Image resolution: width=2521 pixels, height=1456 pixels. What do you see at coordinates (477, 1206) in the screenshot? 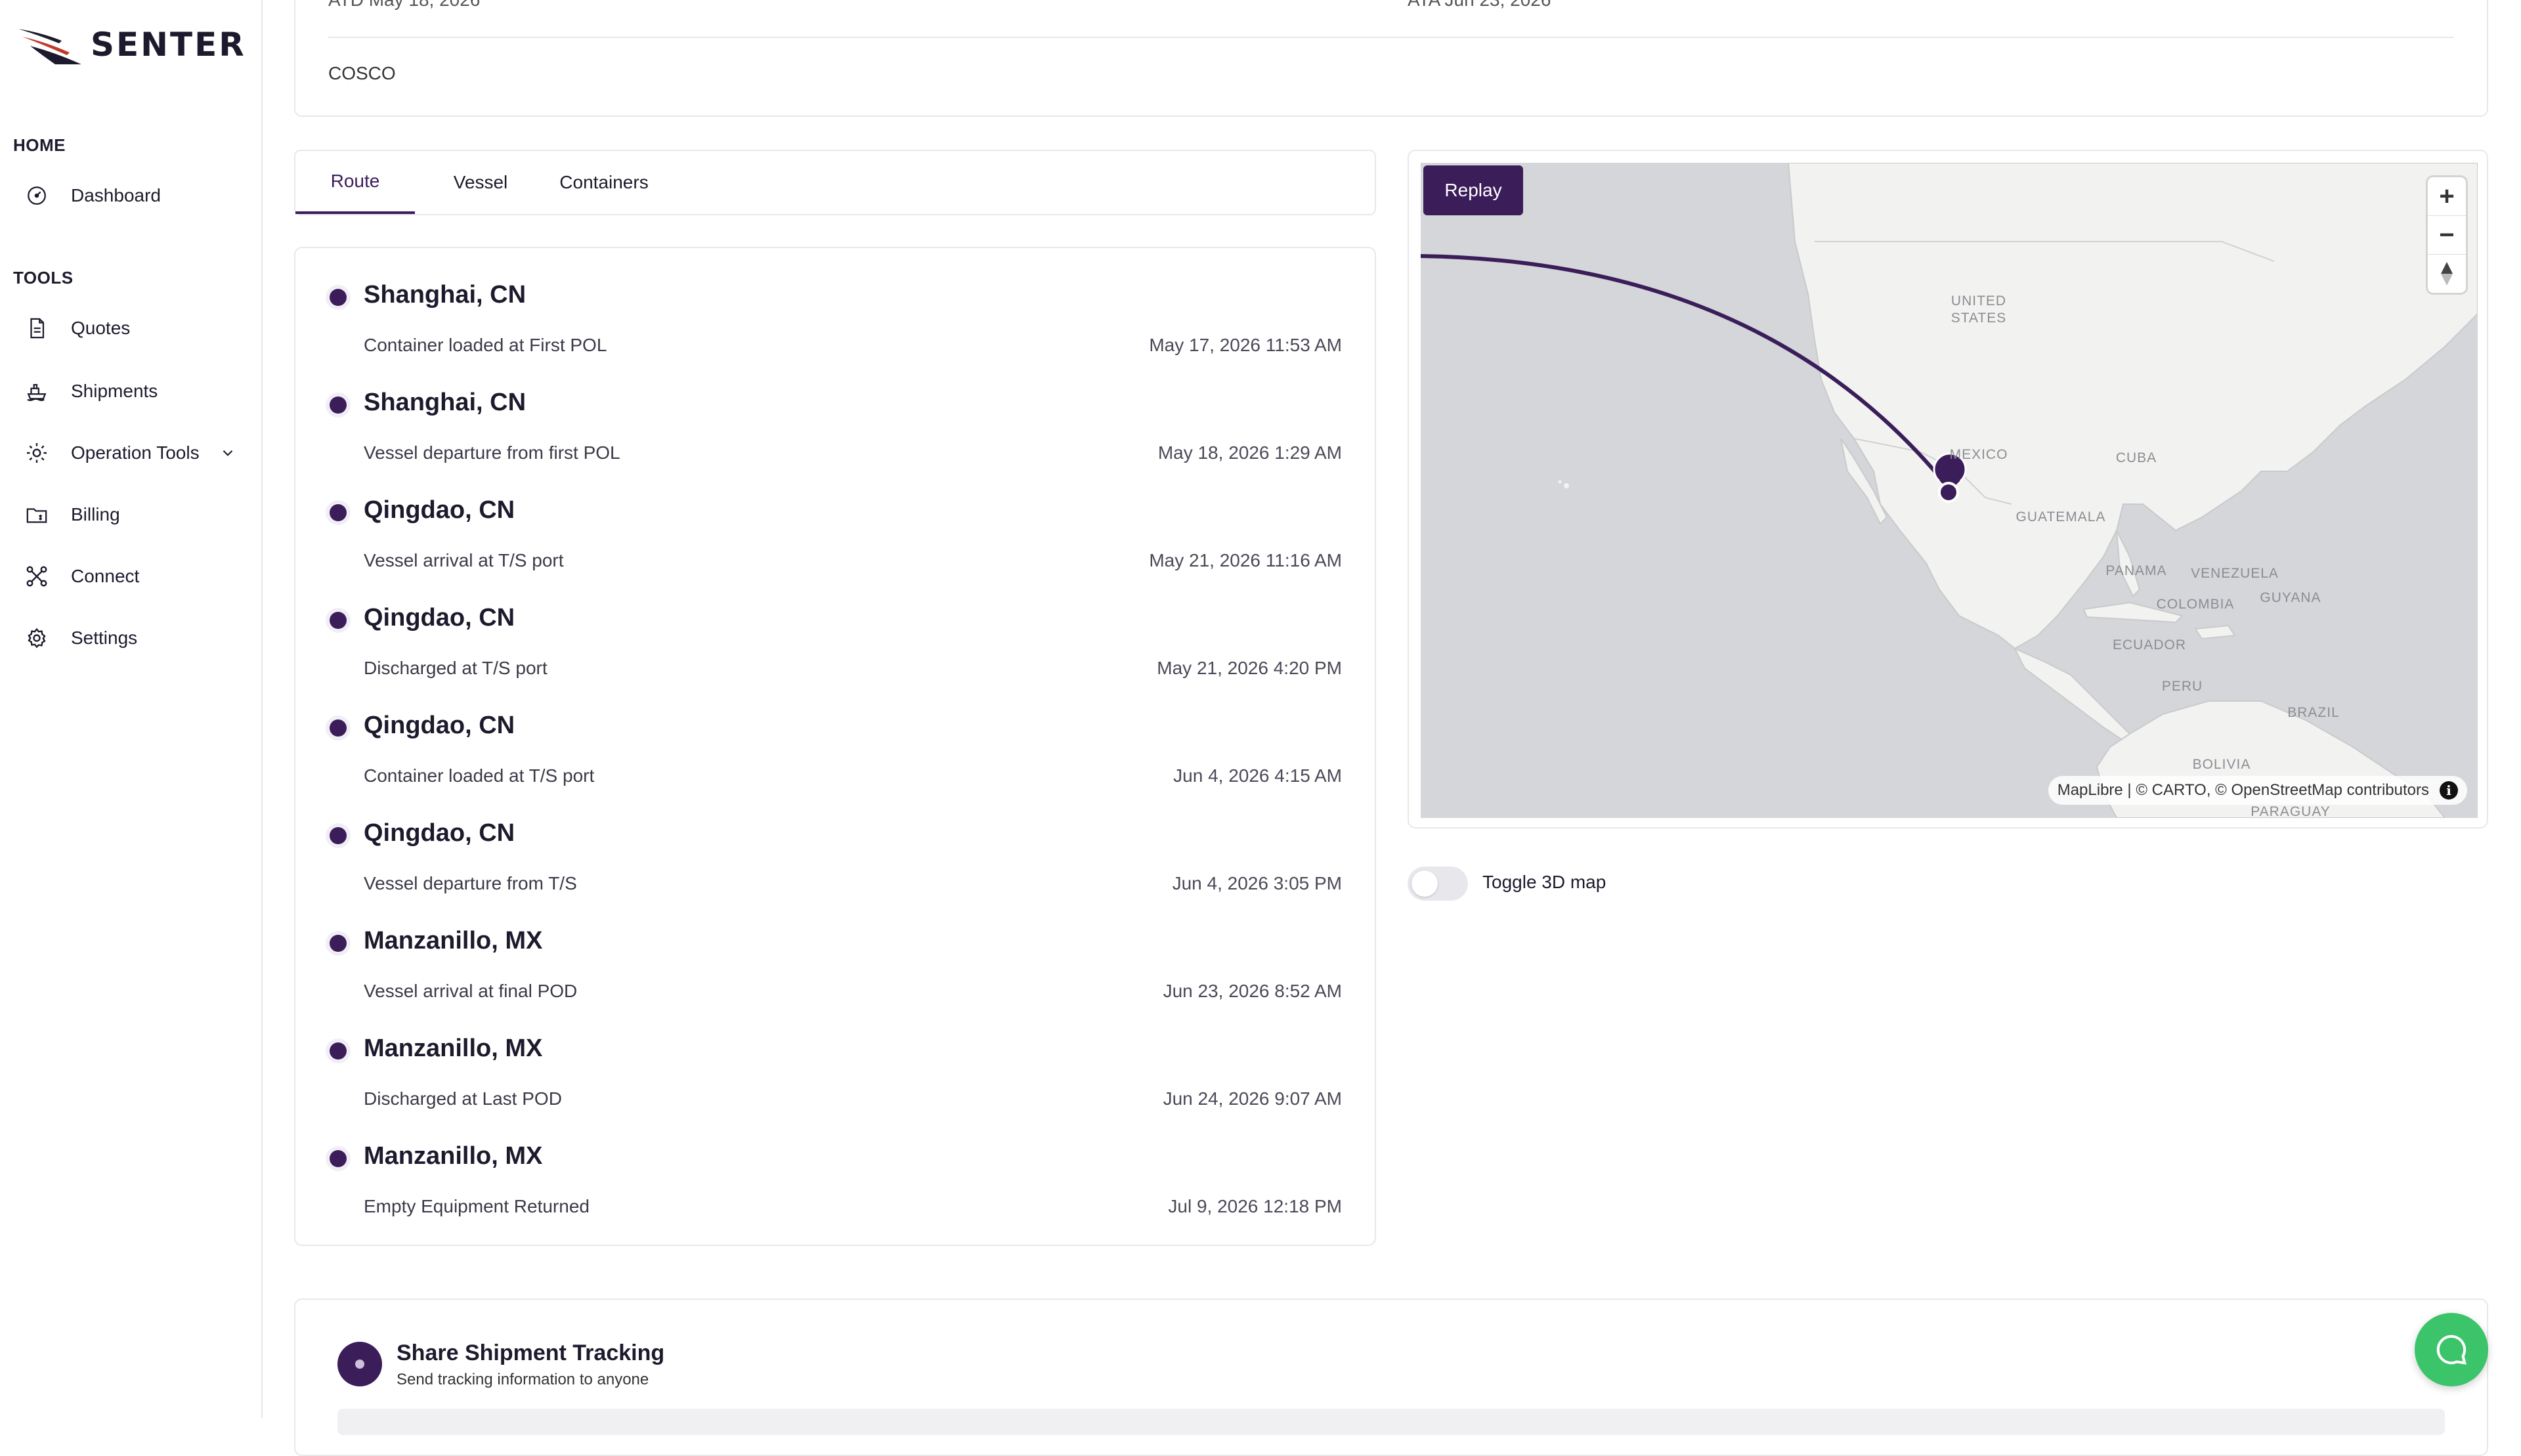
I see `event-description: Empty Equipment Returned` at bounding box center [477, 1206].